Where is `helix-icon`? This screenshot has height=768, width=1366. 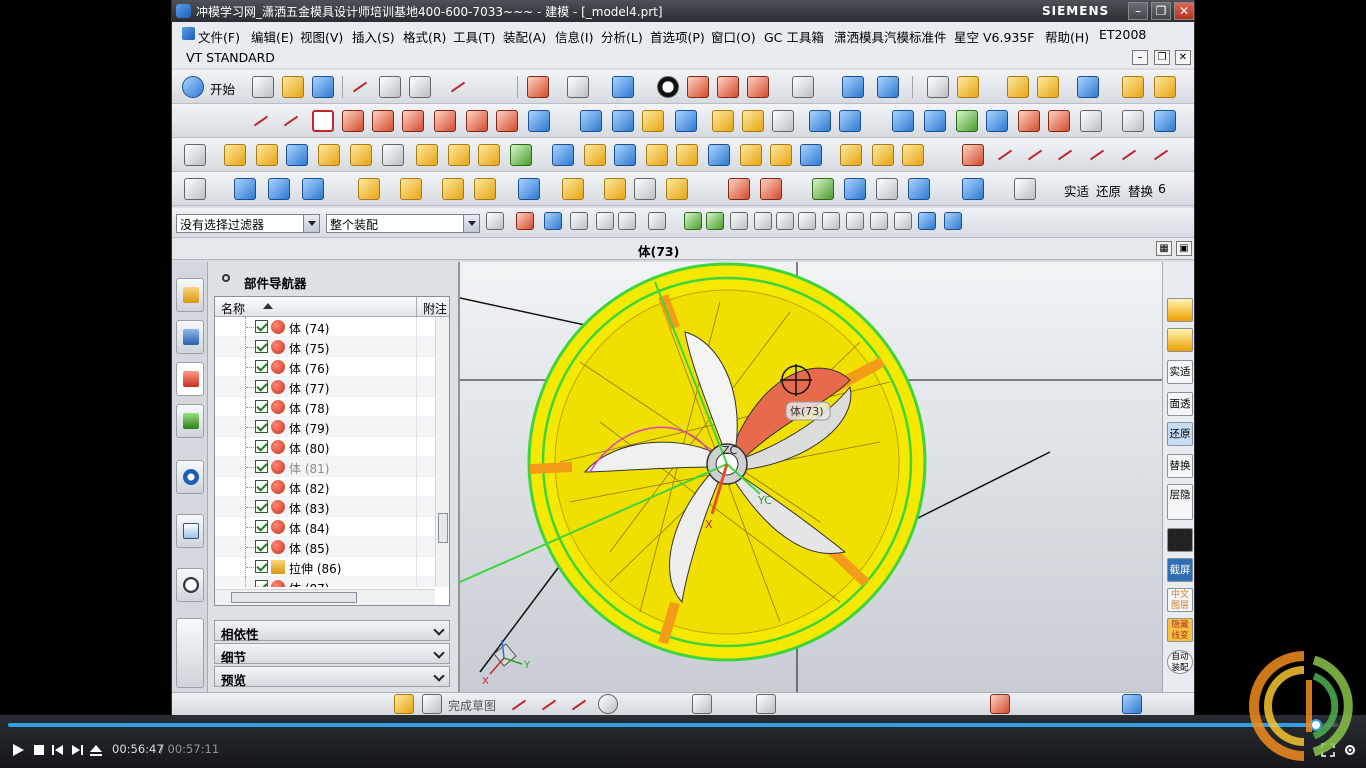
helix-icon is located at coordinates (1161, 155).